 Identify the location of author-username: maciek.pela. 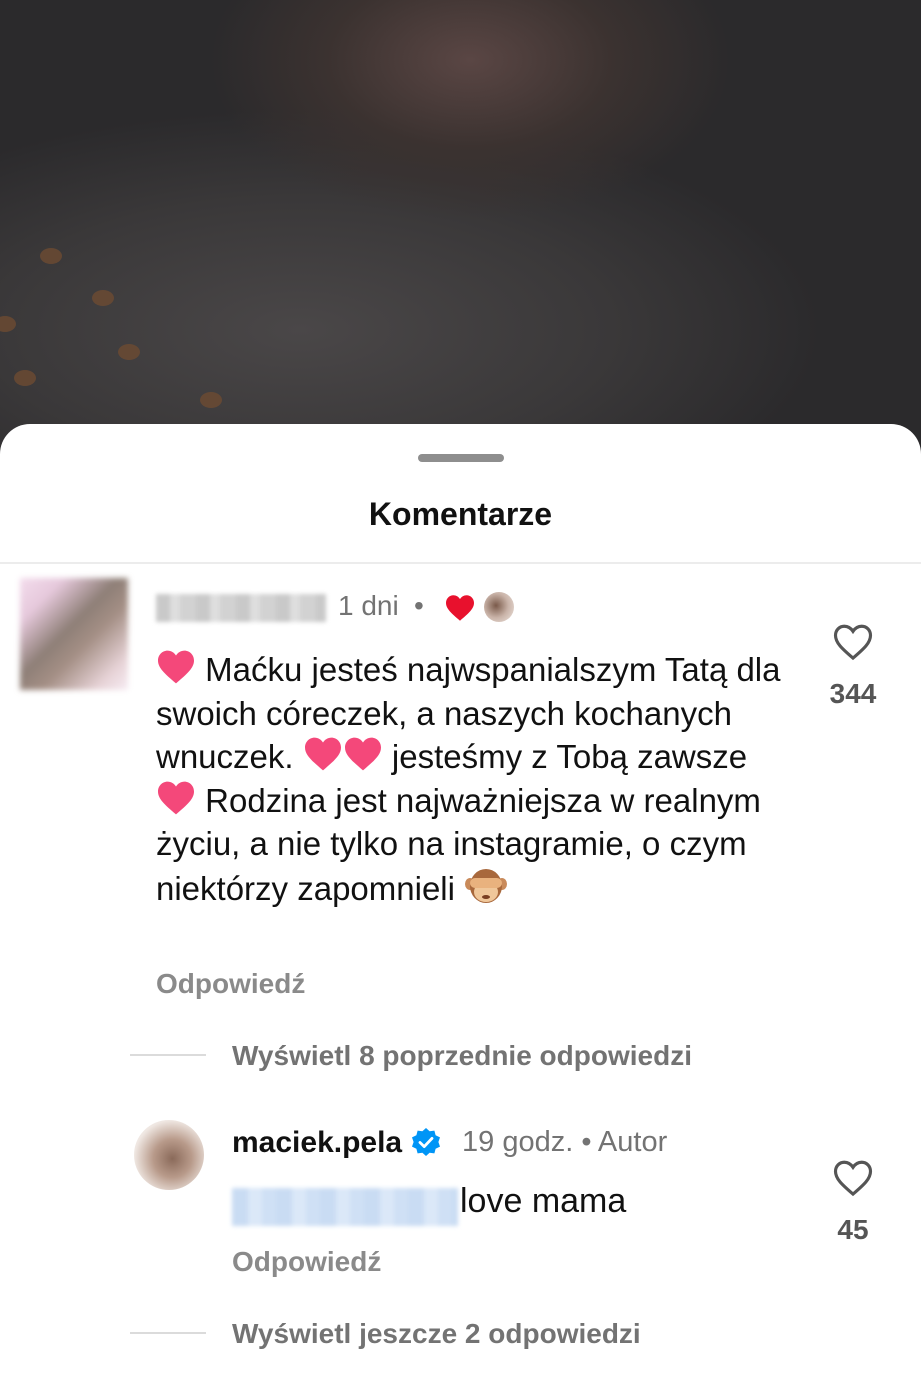
(317, 1143).